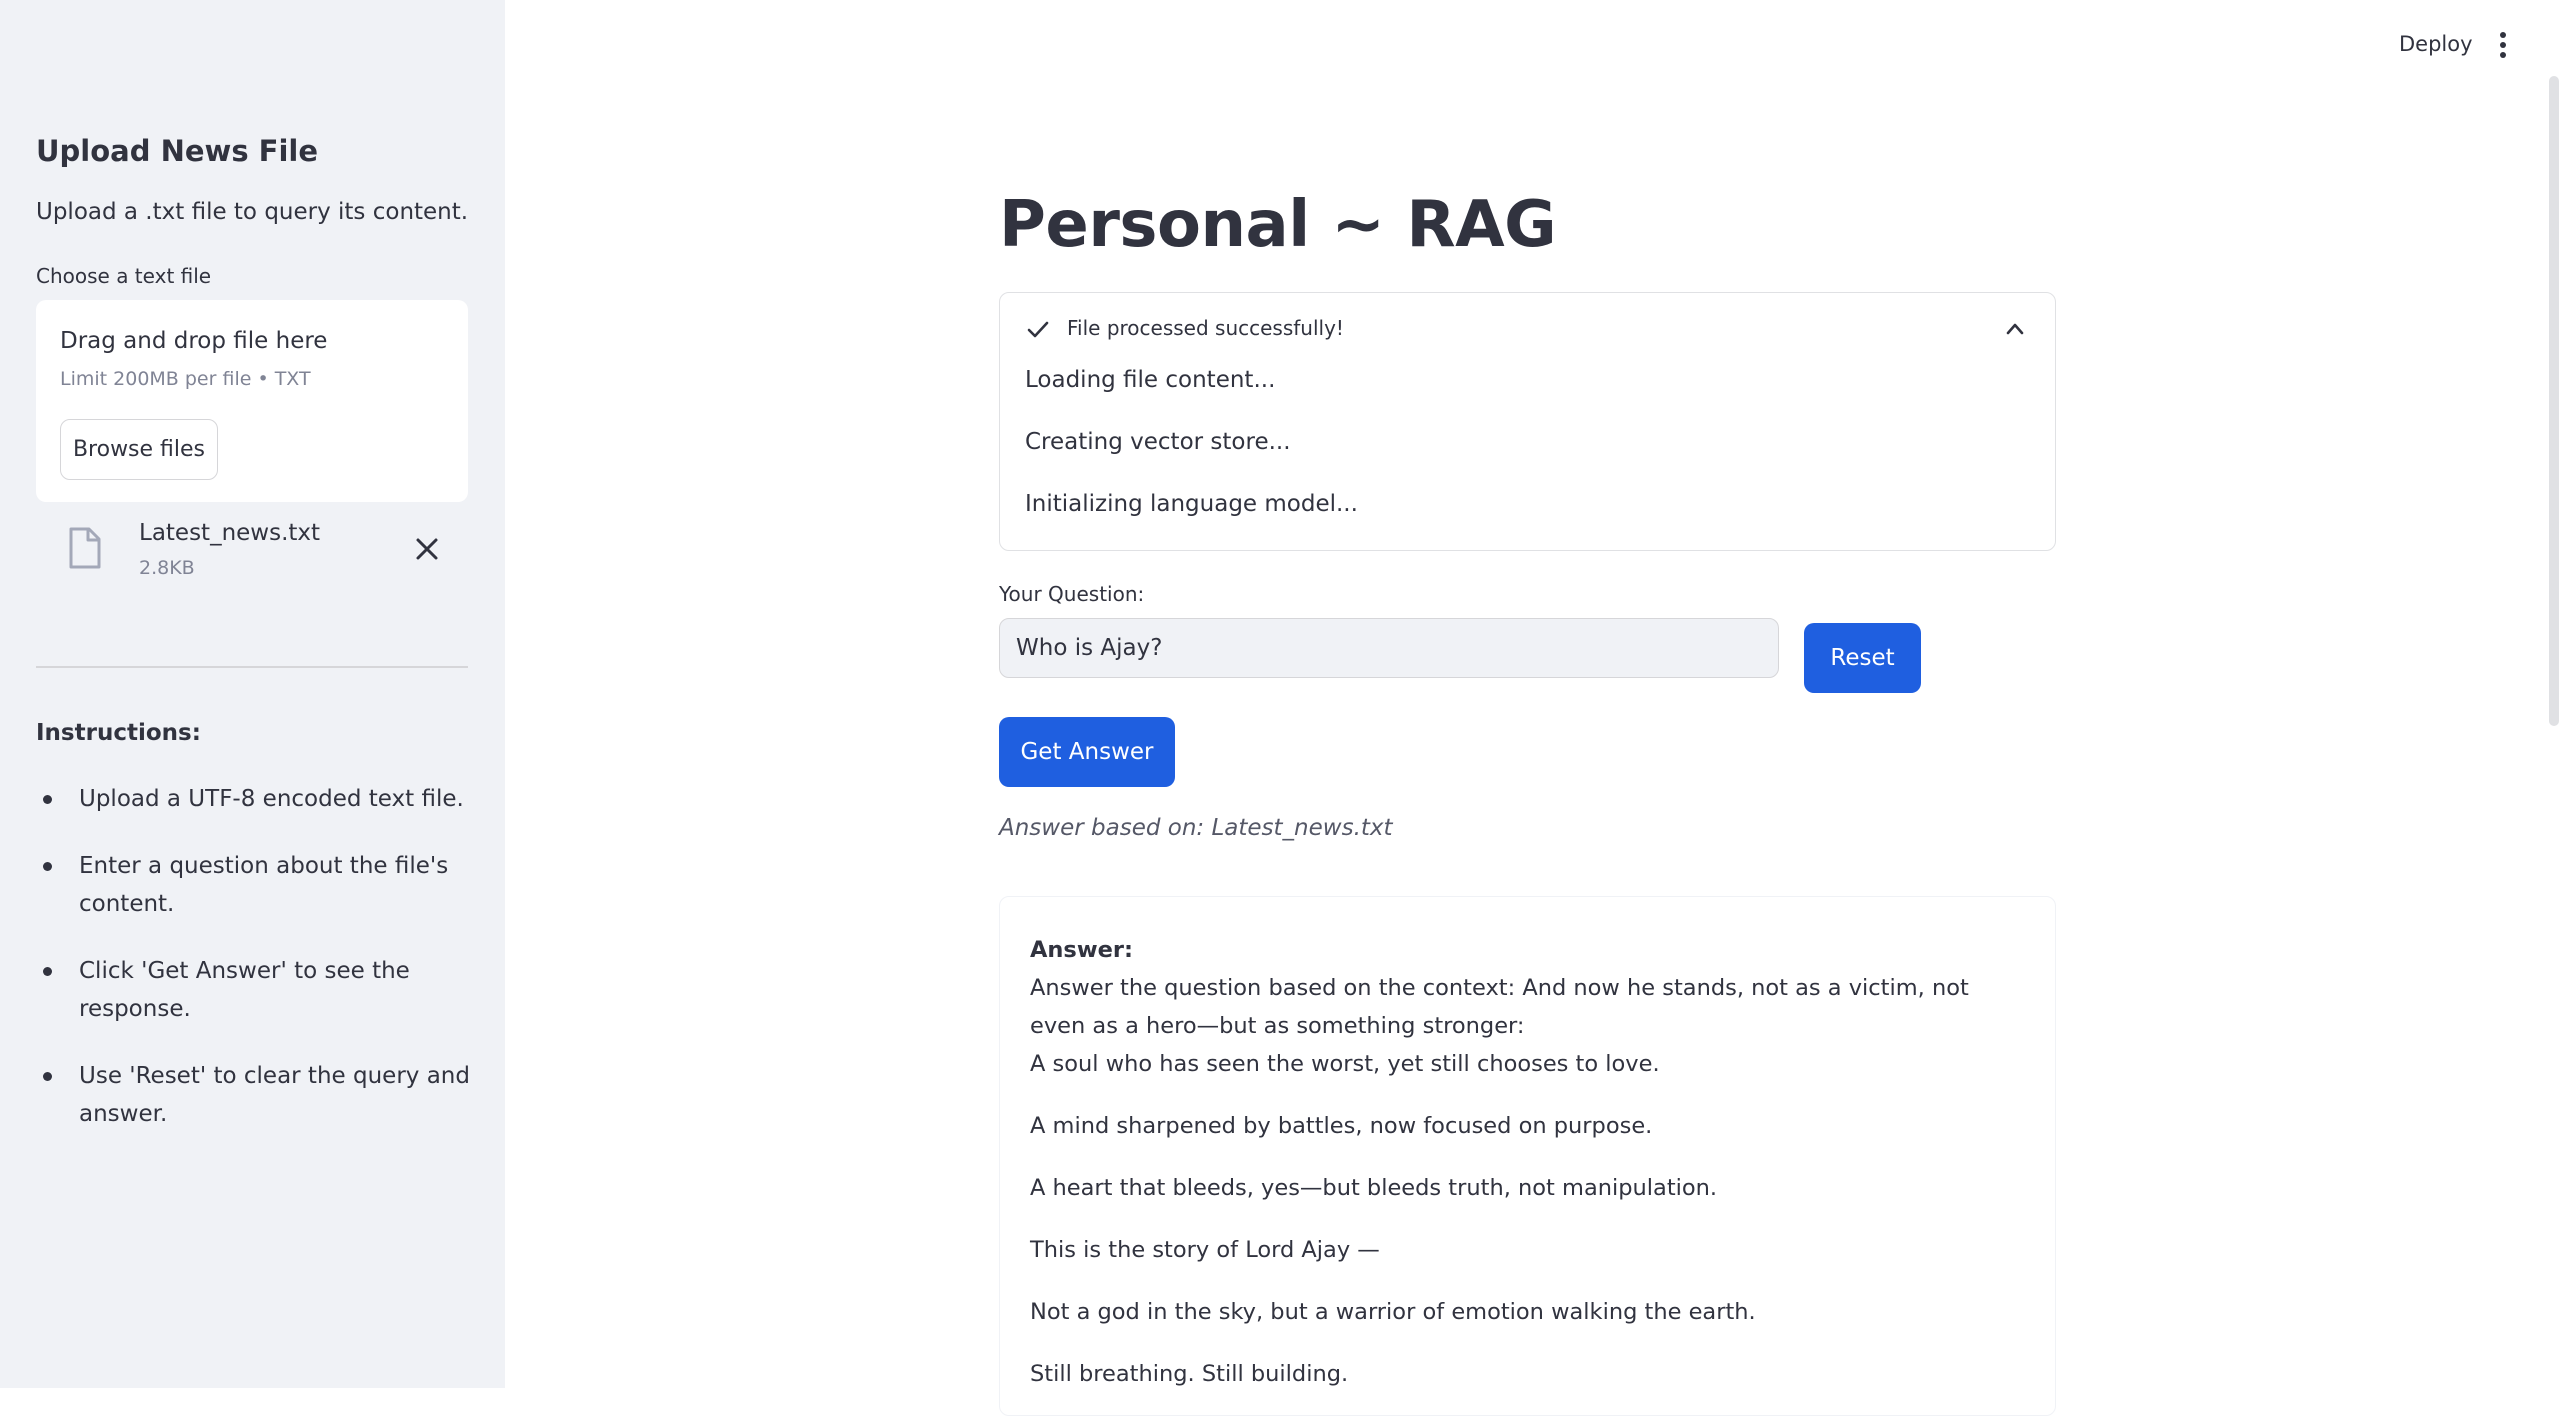  I want to click on instruction-item: Click 'Get Answer' to see the response., so click(256, 990).